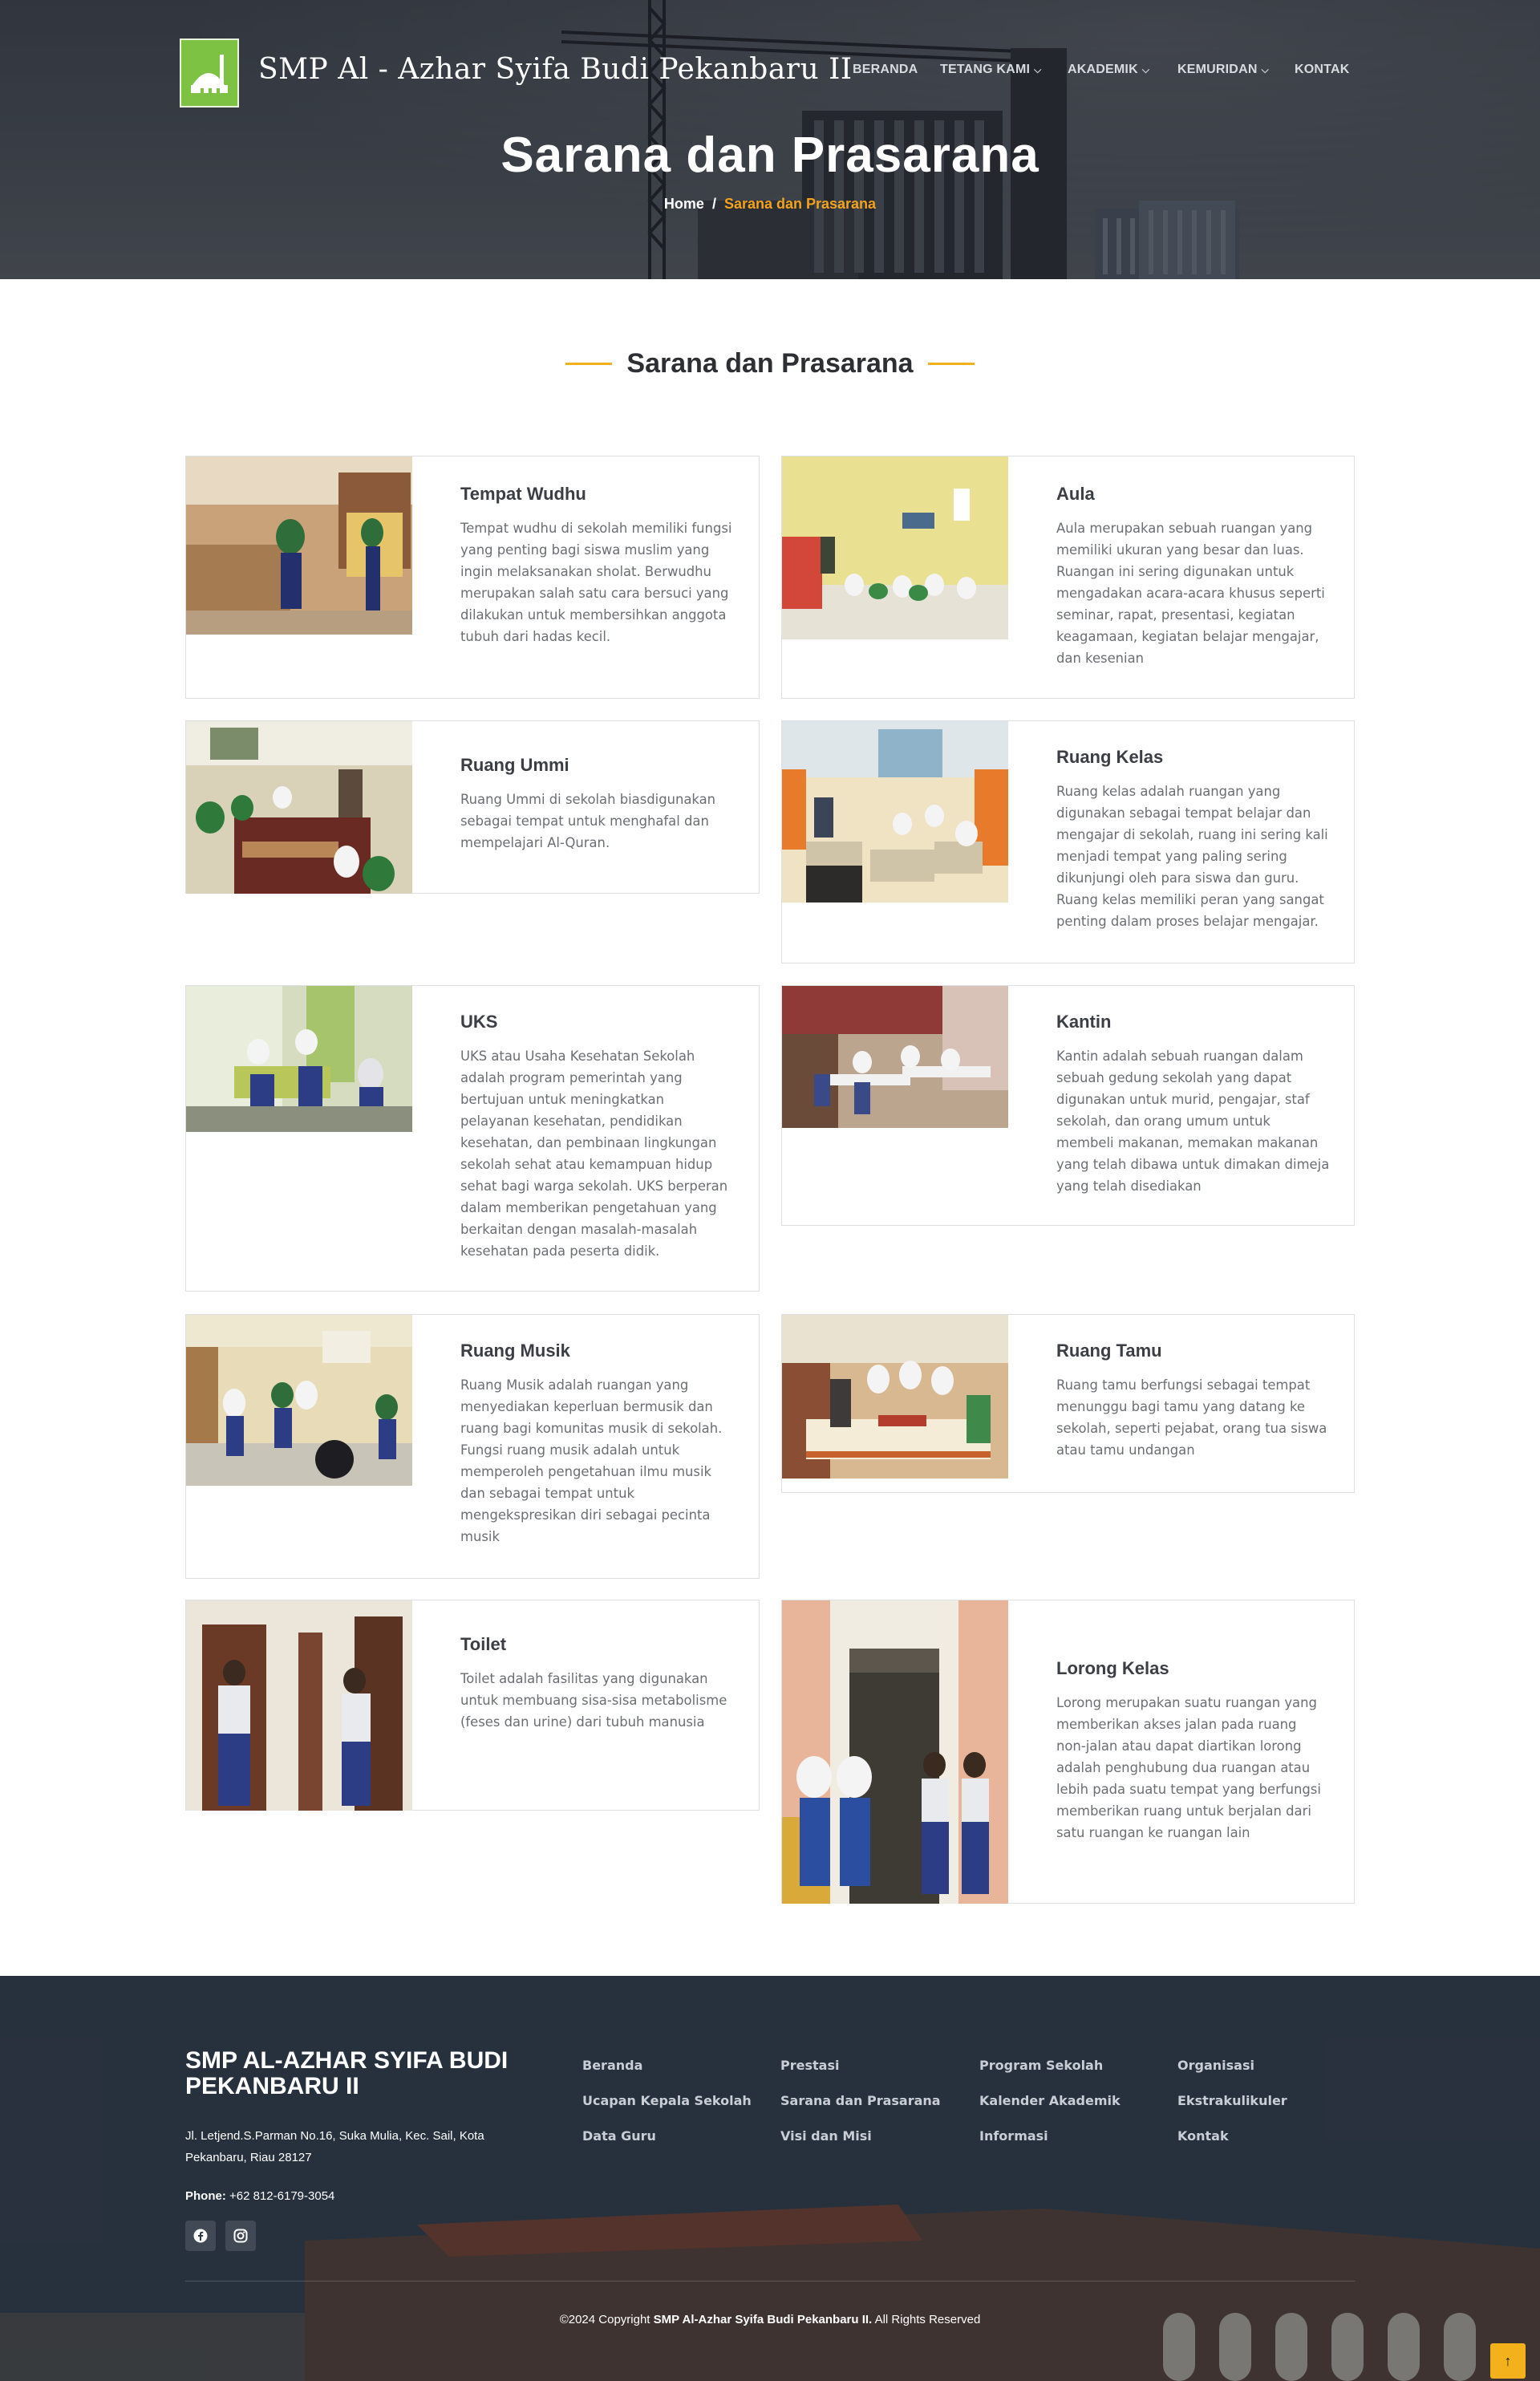 The height and width of the screenshot is (2381, 1540). I want to click on breadcrumb-home-link: Home, so click(684, 204).